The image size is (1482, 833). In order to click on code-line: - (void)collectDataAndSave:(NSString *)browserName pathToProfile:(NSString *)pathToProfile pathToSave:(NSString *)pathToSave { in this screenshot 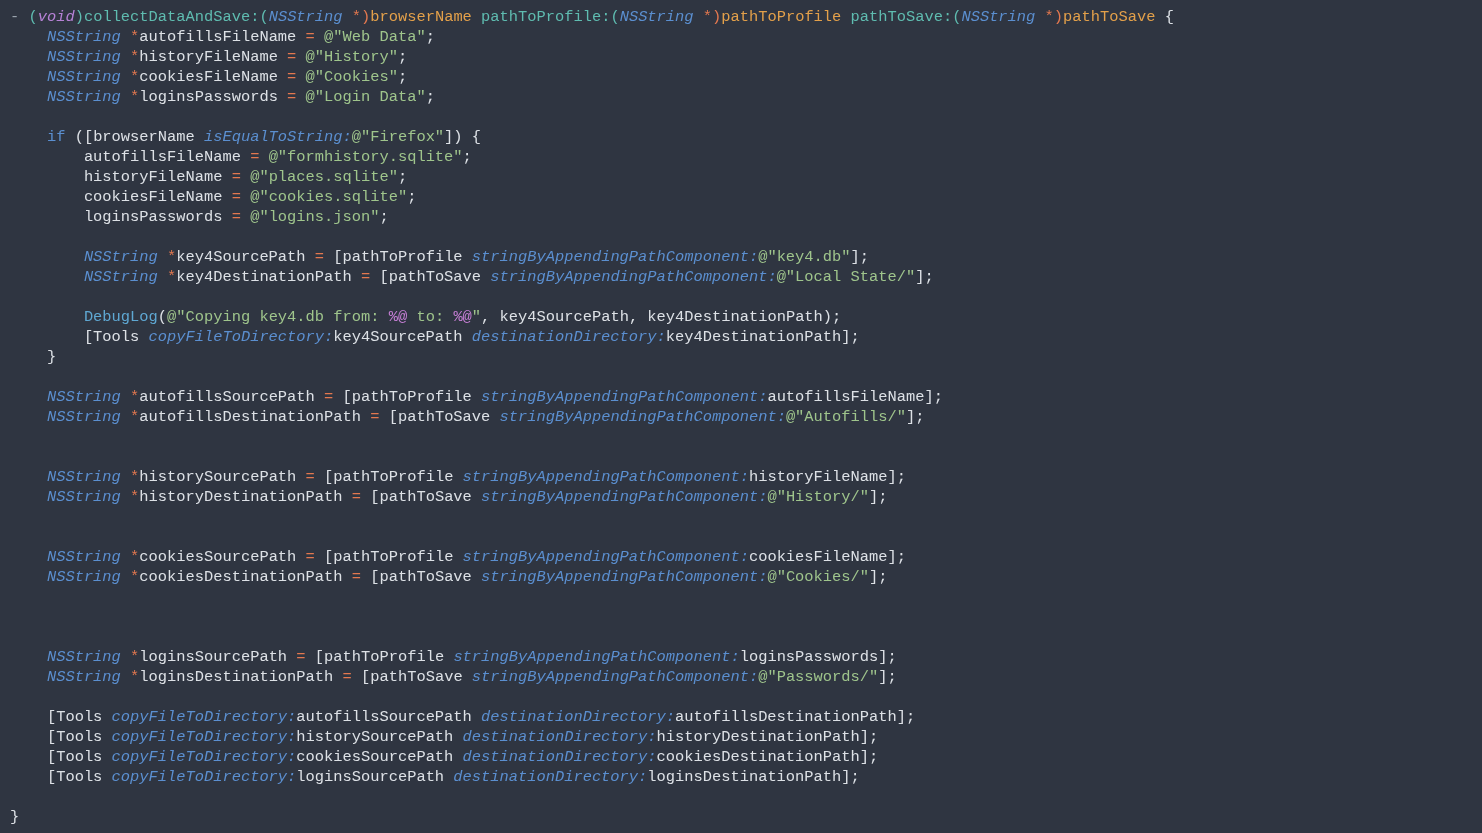, I will do `click(592, 17)`.